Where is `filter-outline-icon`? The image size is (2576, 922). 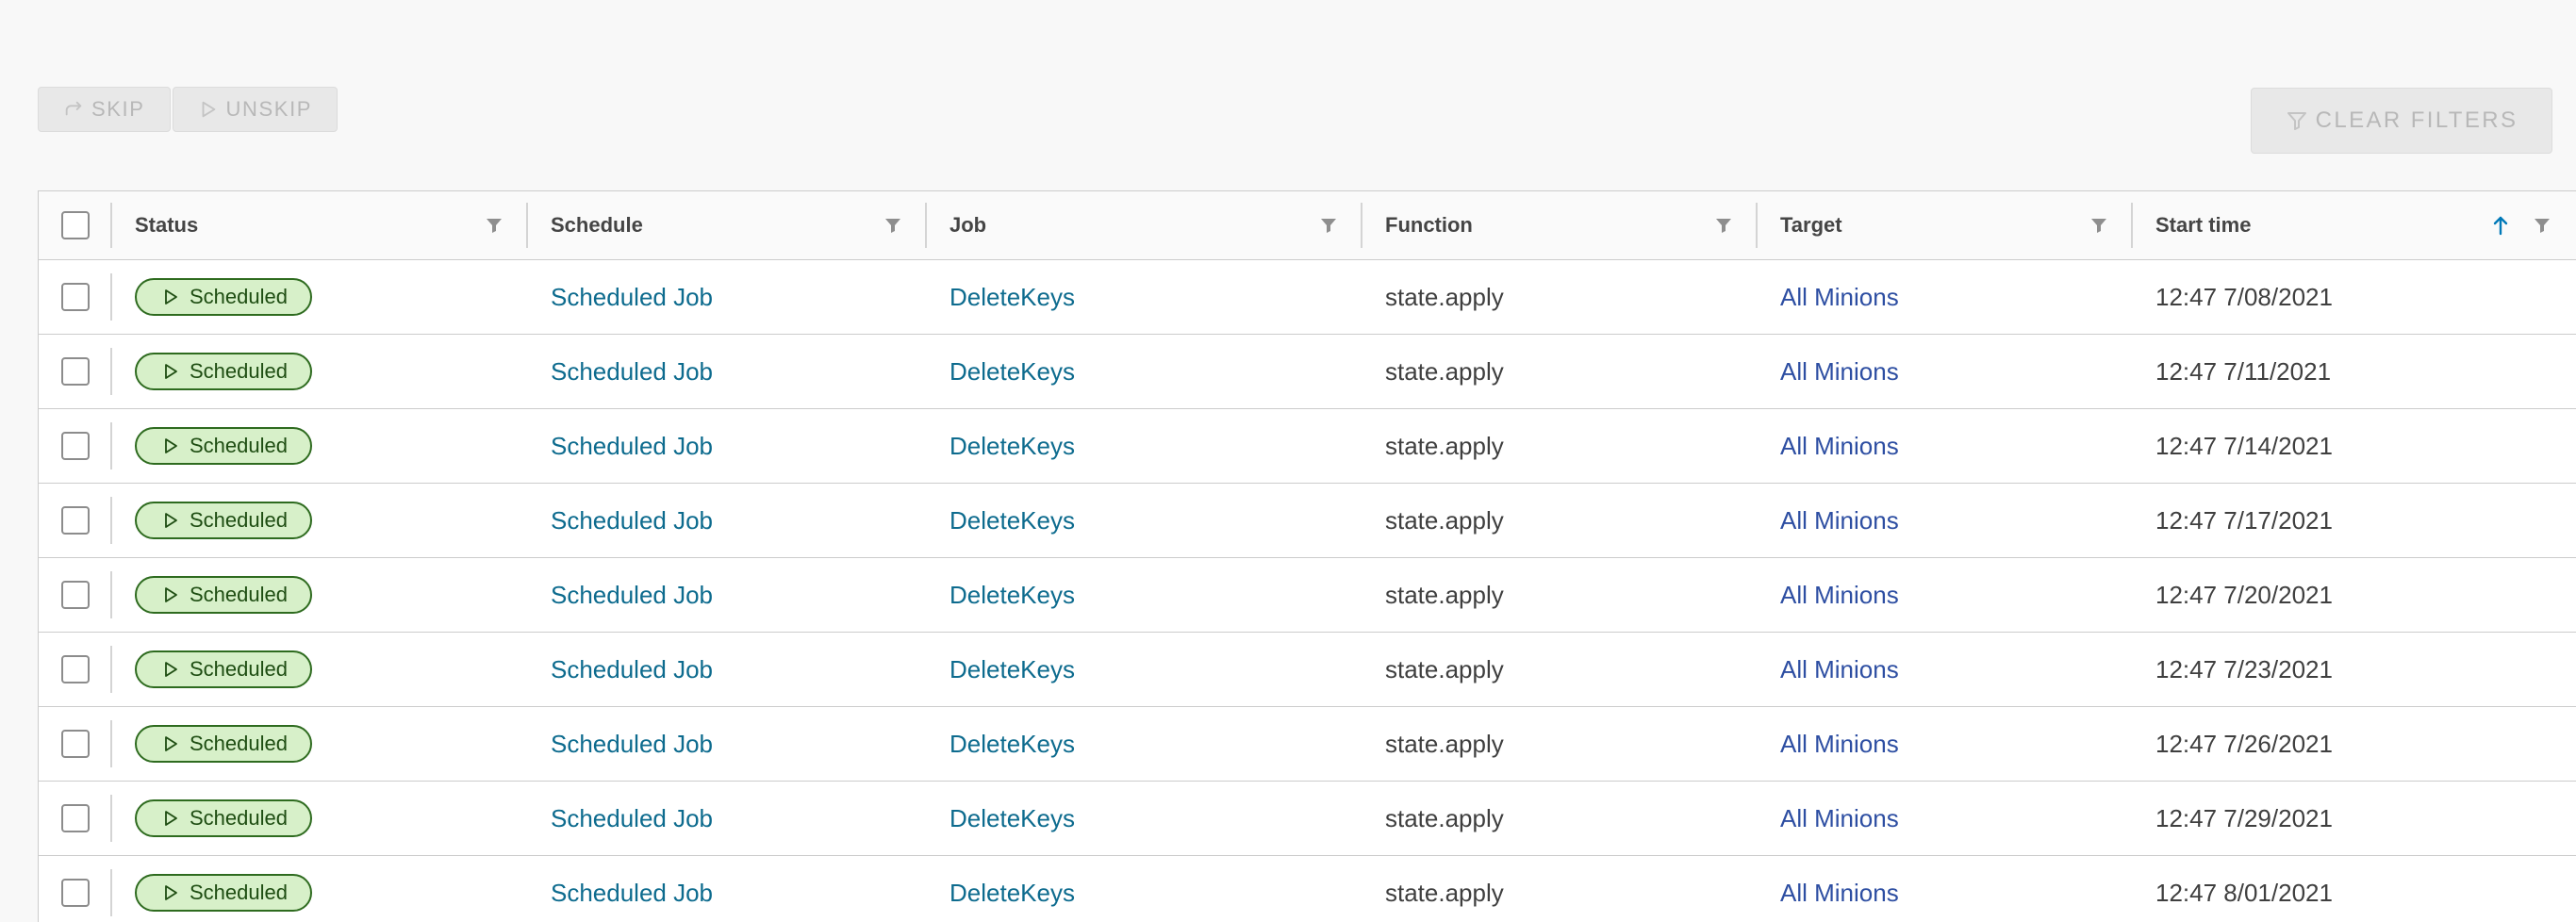 filter-outline-icon is located at coordinates (2296, 121).